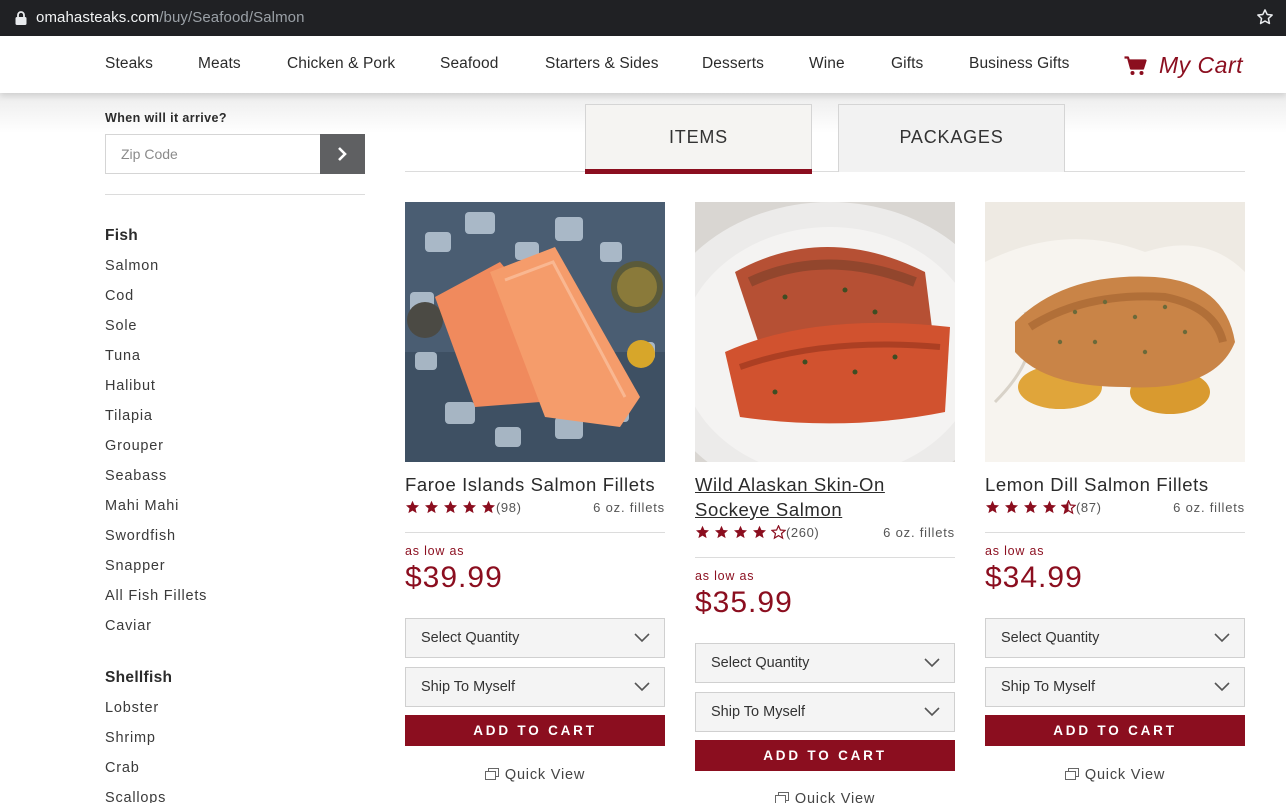 This screenshot has width=1286, height=803. I want to click on sidebar-divider, so click(235, 194).